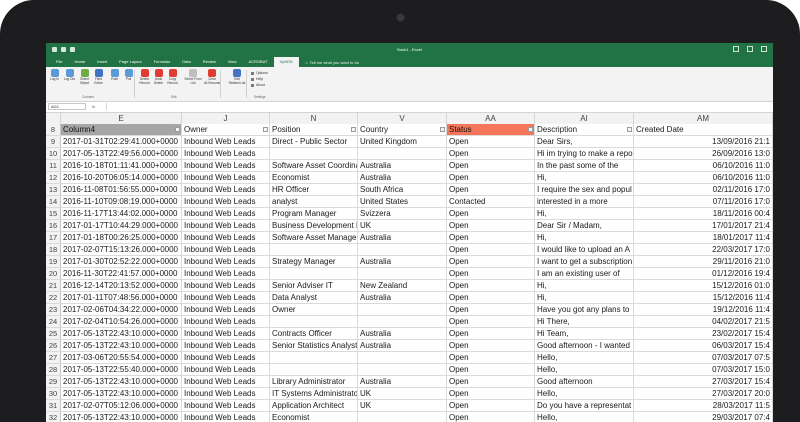  I want to click on cell: 2017-02-07T15:13:26.000+0000, so click(121, 249).